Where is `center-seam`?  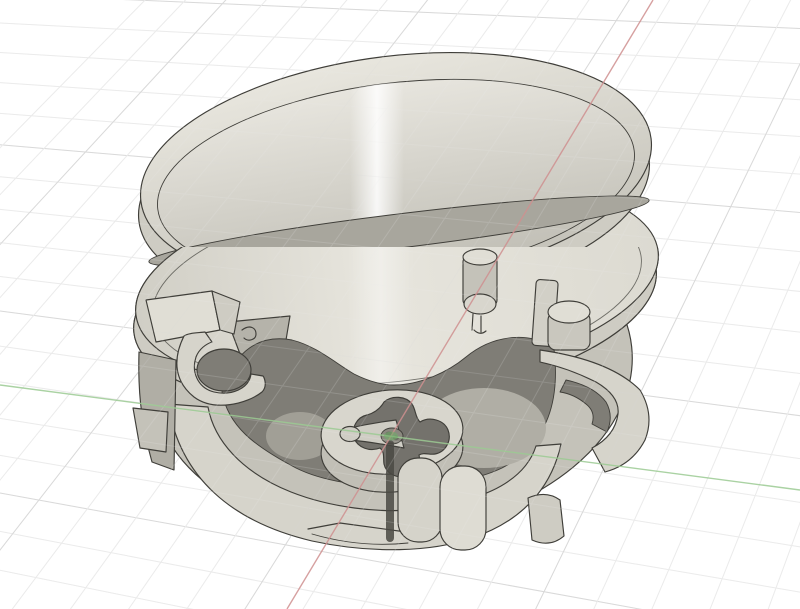 center-seam is located at coordinates (390, 491).